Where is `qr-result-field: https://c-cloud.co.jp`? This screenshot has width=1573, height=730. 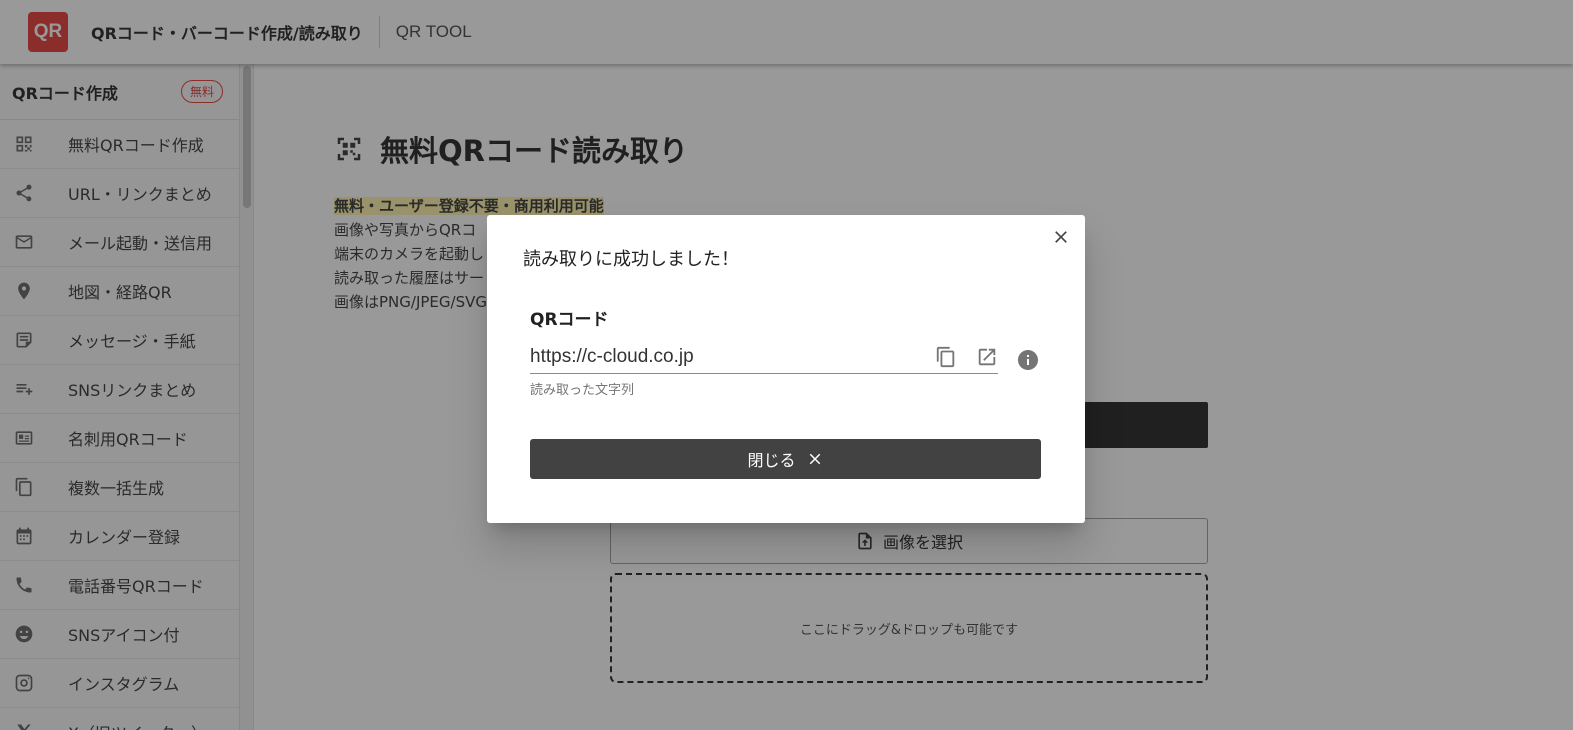
qr-result-field: https://c-cloud.co.jp is located at coordinates (764, 357).